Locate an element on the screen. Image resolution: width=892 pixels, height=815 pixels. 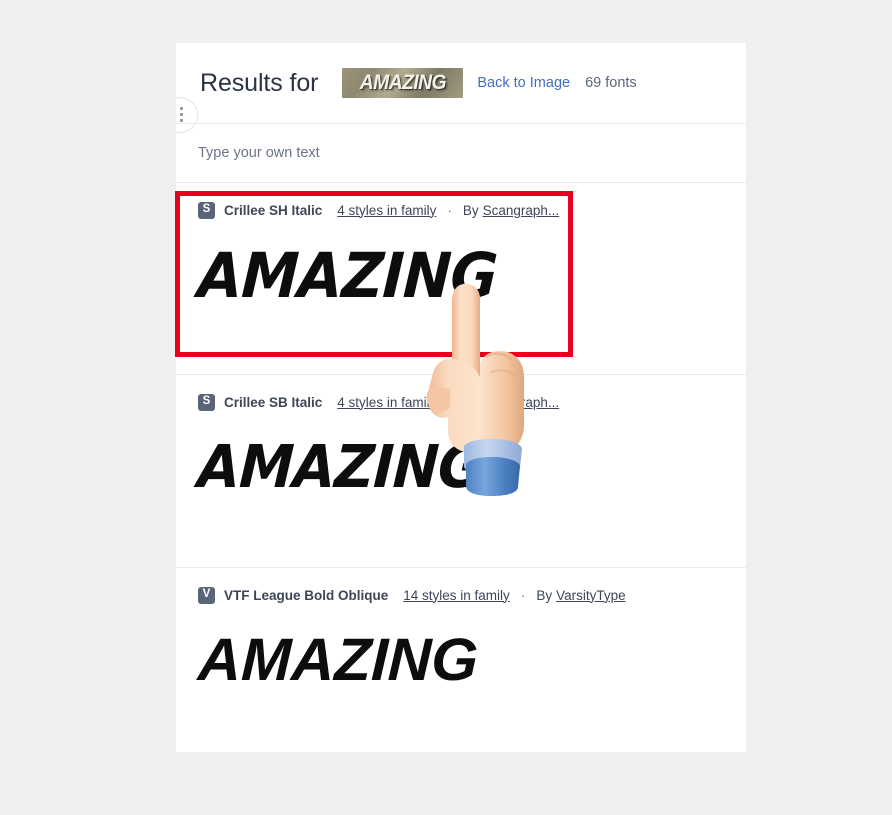
custom-text-row is located at coordinates (461, 153).